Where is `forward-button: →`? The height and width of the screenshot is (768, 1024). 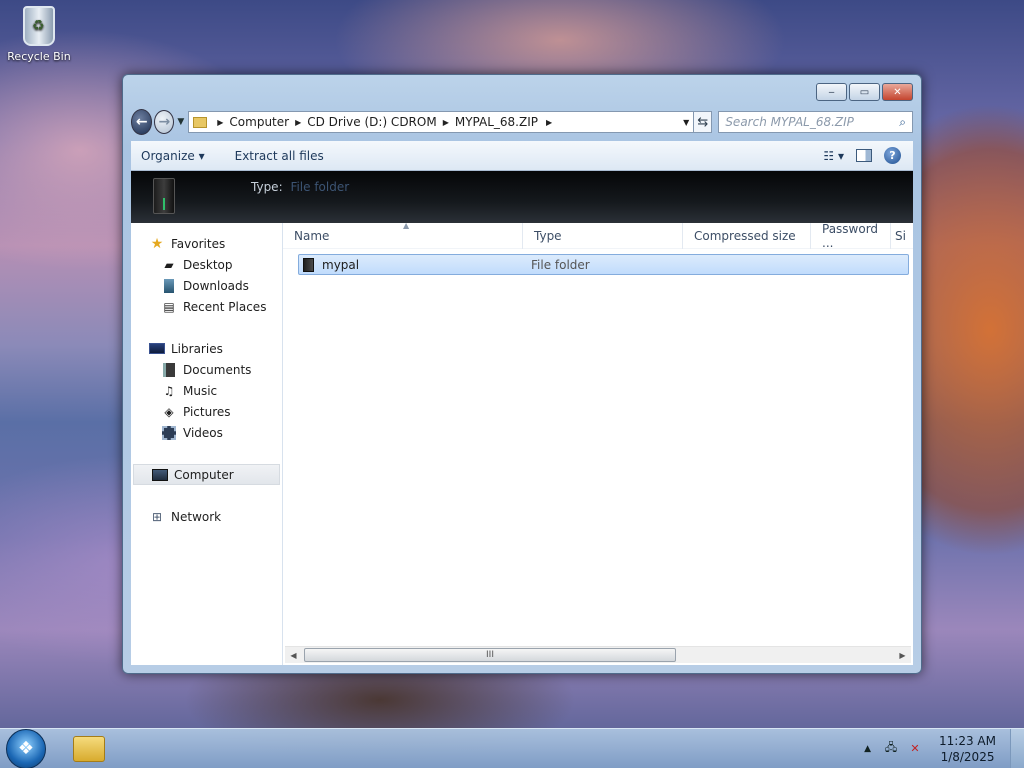
forward-button: → is located at coordinates (164, 122).